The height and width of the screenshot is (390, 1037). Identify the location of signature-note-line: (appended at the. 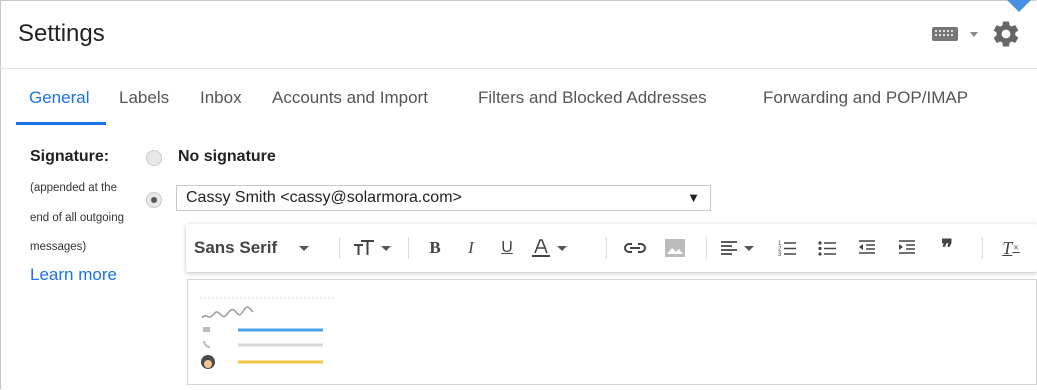
(73, 188).